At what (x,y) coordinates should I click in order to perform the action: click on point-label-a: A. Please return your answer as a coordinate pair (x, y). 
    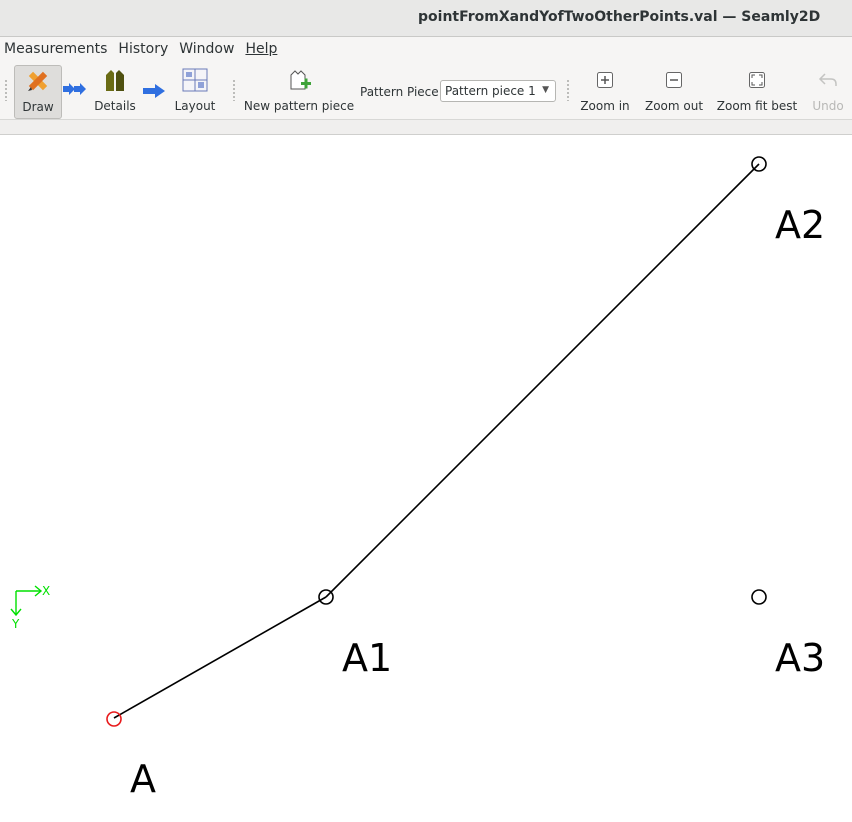
    Looking at the image, I should click on (143, 779).